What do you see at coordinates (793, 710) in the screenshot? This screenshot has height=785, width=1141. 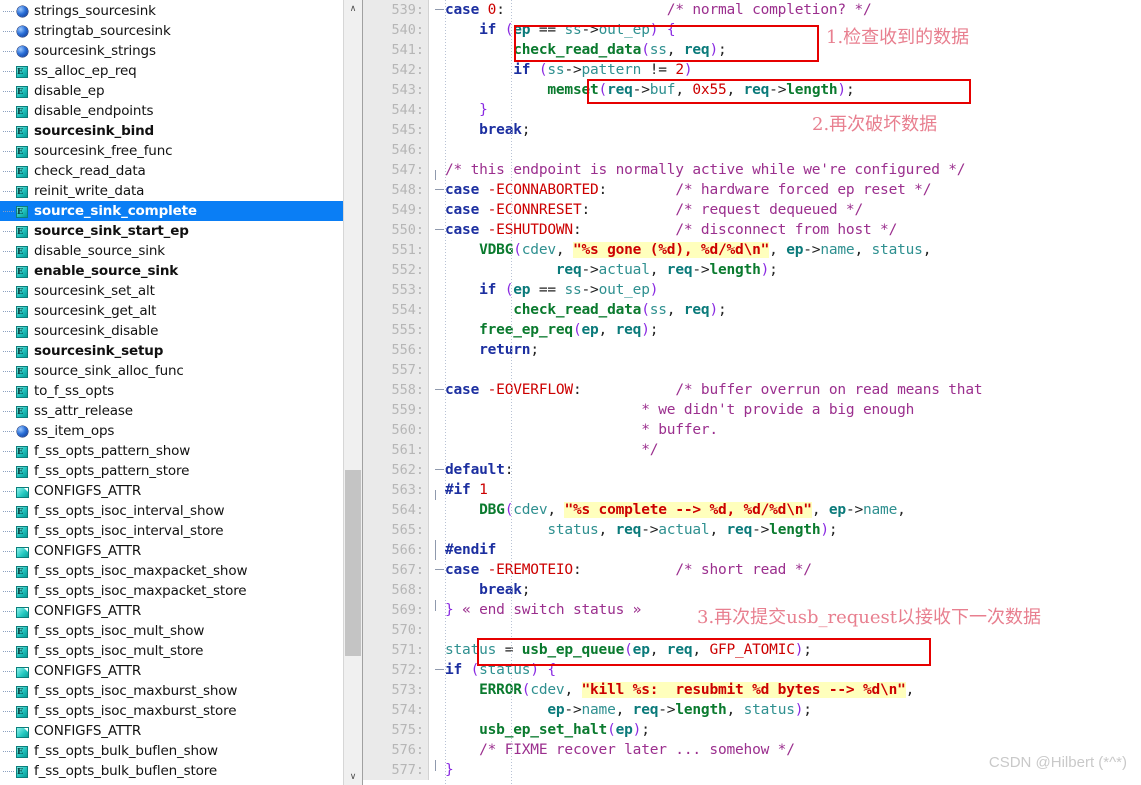 I see `code-text: ep->name, req->length, status);` at bounding box center [793, 710].